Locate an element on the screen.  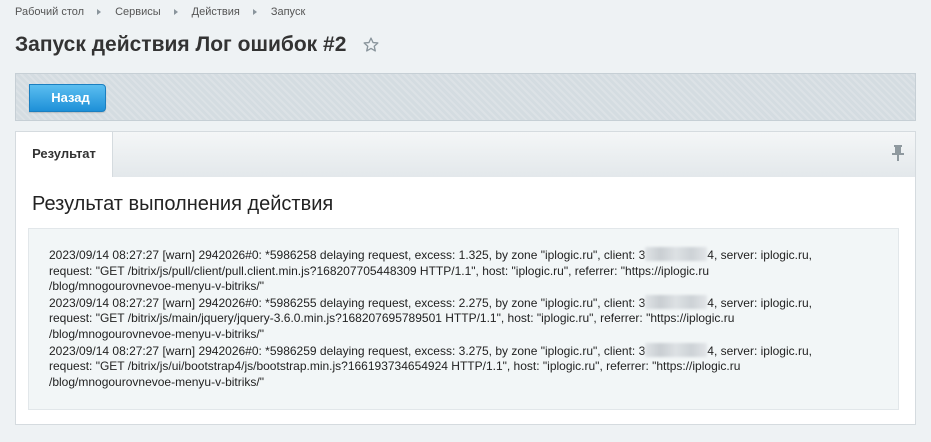
breadcrumb-item-desktop: Рабочий стол is located at coordinates (49, 12).